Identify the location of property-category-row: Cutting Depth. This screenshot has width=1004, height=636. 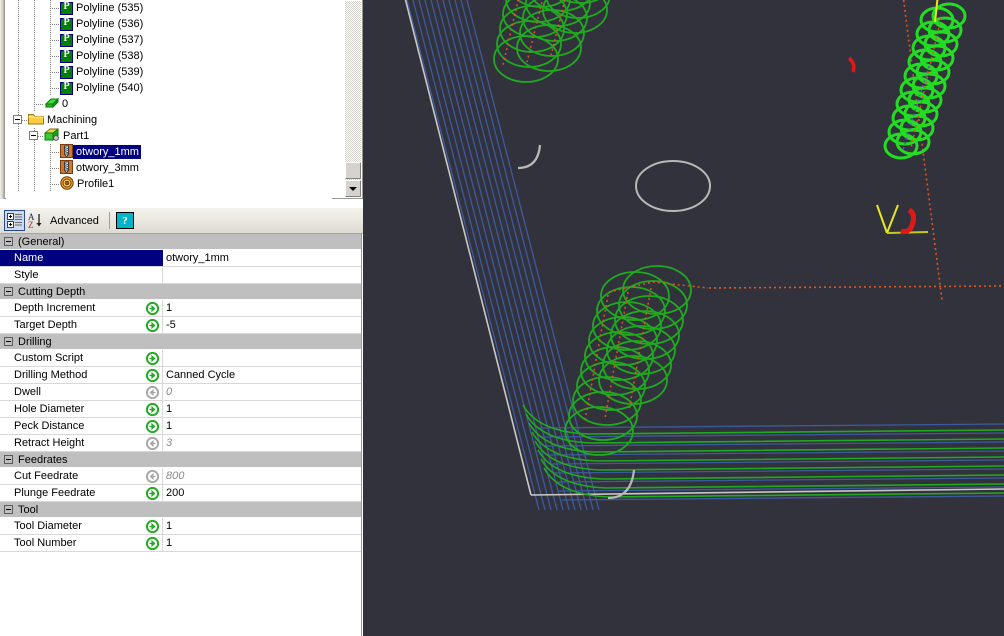
(180, 292).